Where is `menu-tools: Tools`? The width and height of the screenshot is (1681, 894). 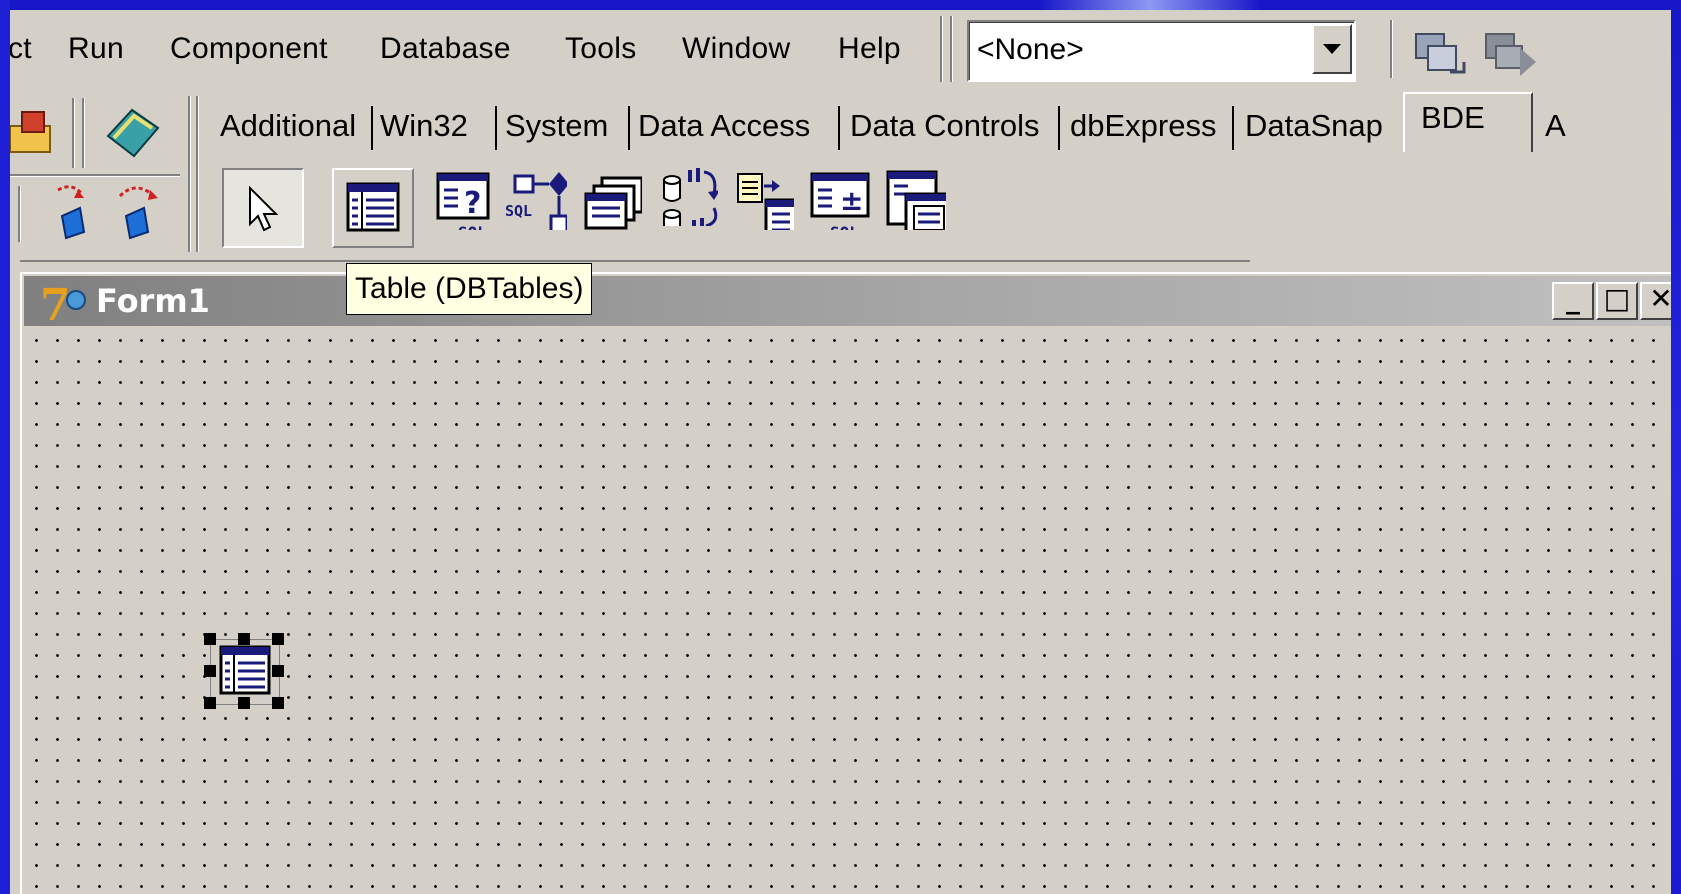 menu-tools: Tools is located at coordinates (601, 49).